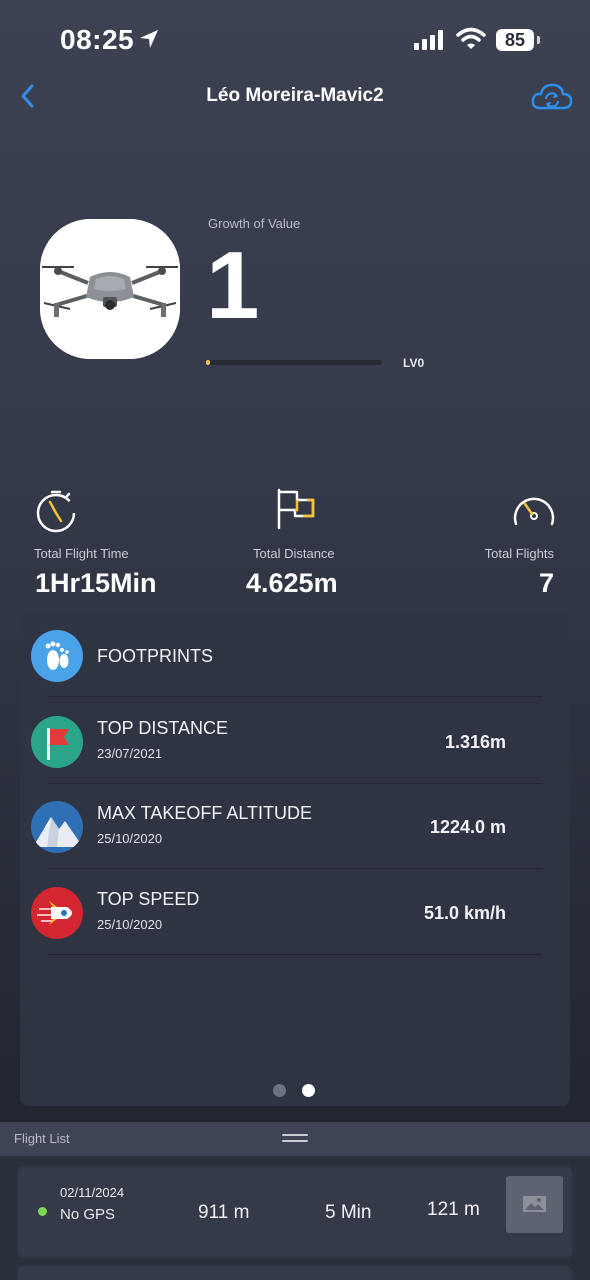 The image size is (590, 1280). I want to click on status-bar: 08:25 85, so click(295, 40).